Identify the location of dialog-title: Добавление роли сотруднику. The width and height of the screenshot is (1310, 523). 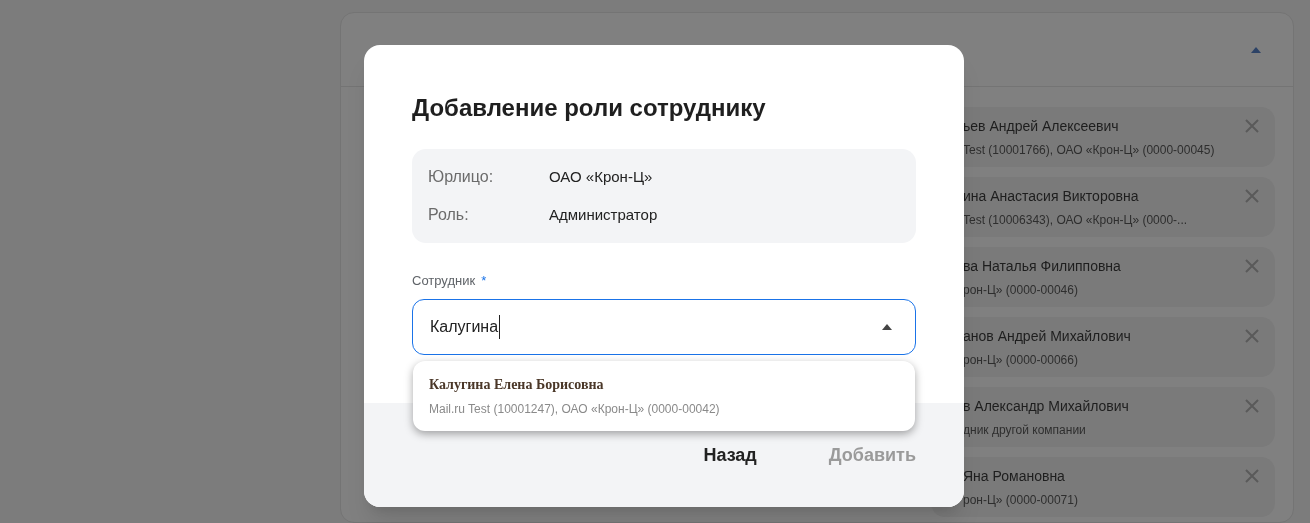
(589, 108).